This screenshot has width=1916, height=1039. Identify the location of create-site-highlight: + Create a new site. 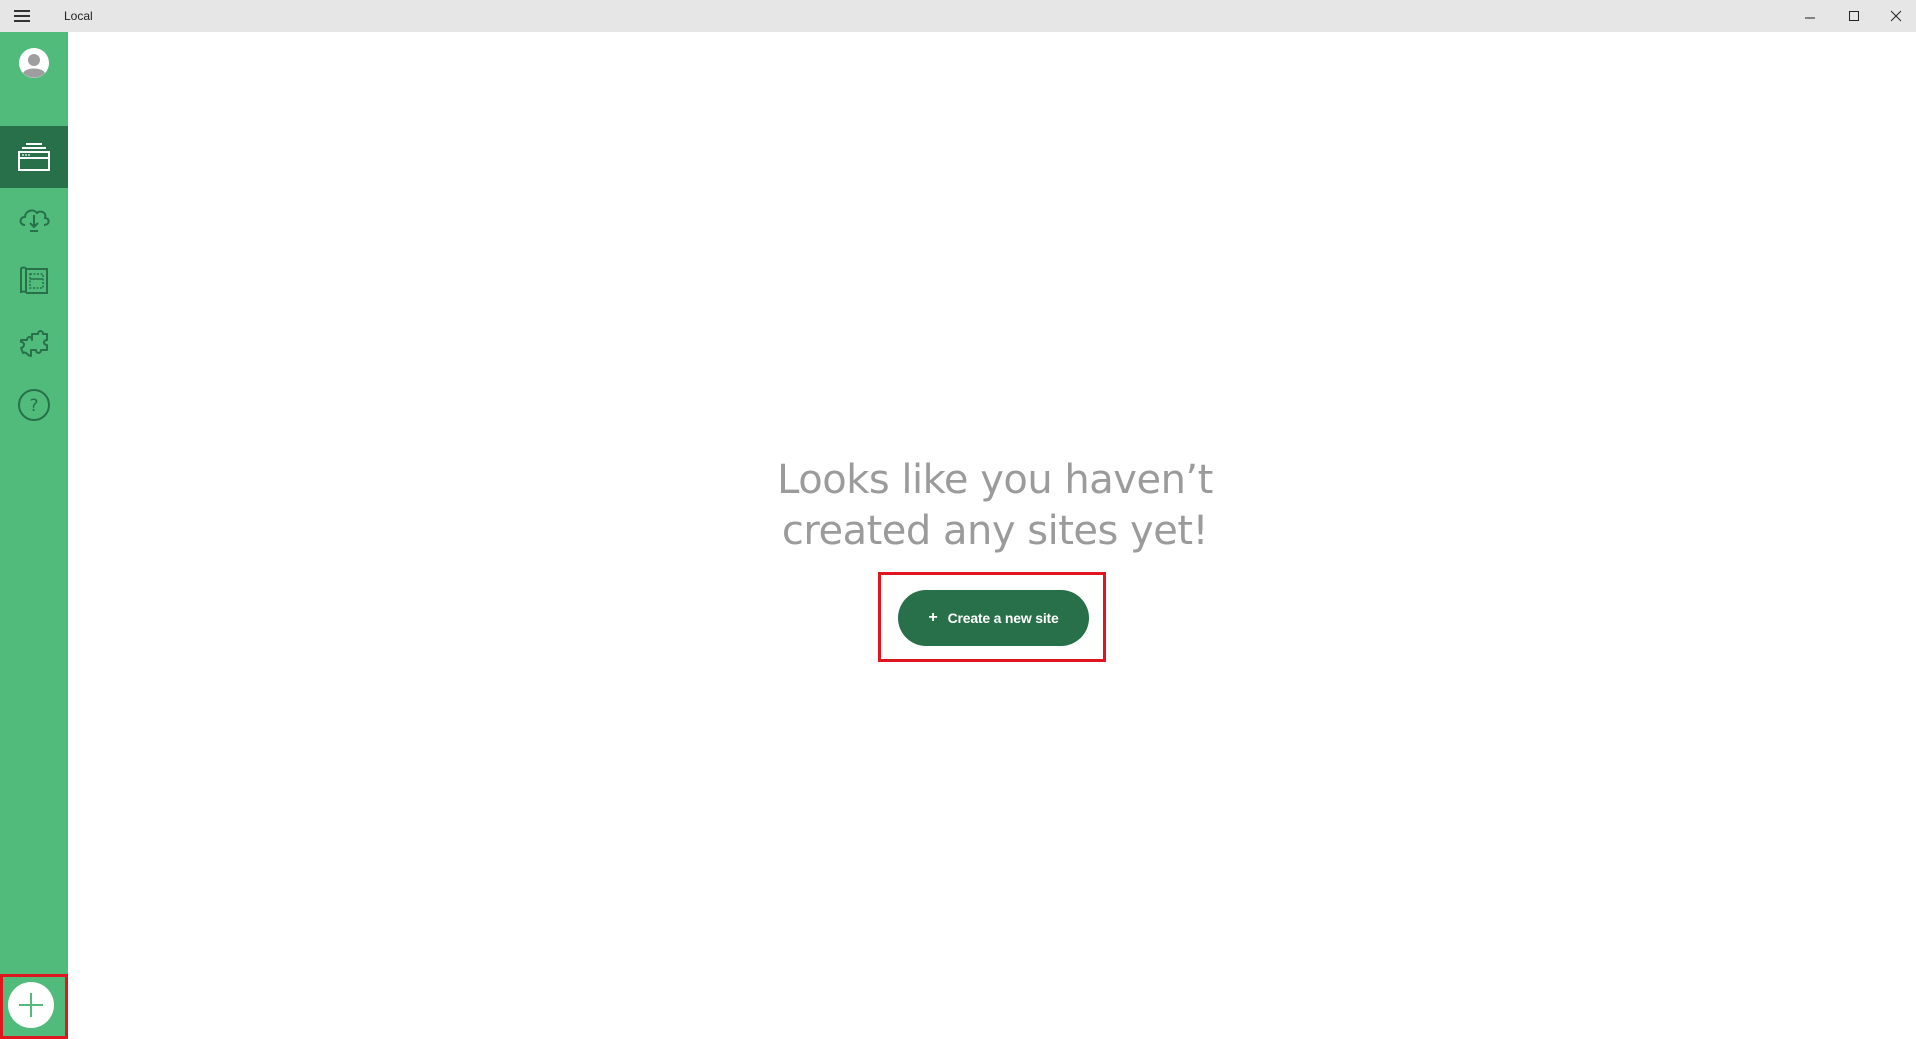
(992, 617).